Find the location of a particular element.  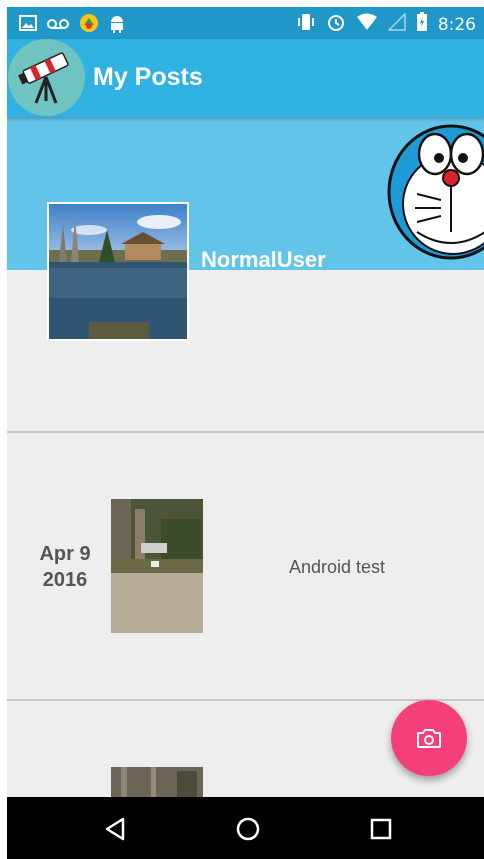

status-time: 8:26 is located at coordinates (456, 24).